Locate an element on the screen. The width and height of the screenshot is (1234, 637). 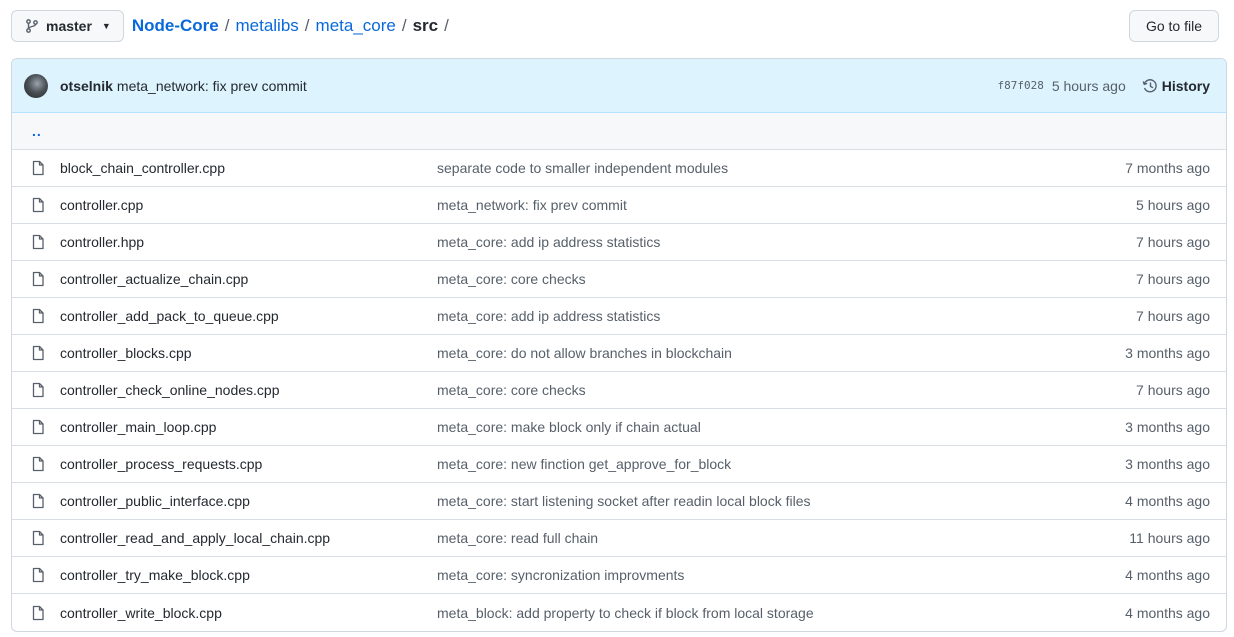
commit-author-link: otselnik is located at coordinates (86, 86).